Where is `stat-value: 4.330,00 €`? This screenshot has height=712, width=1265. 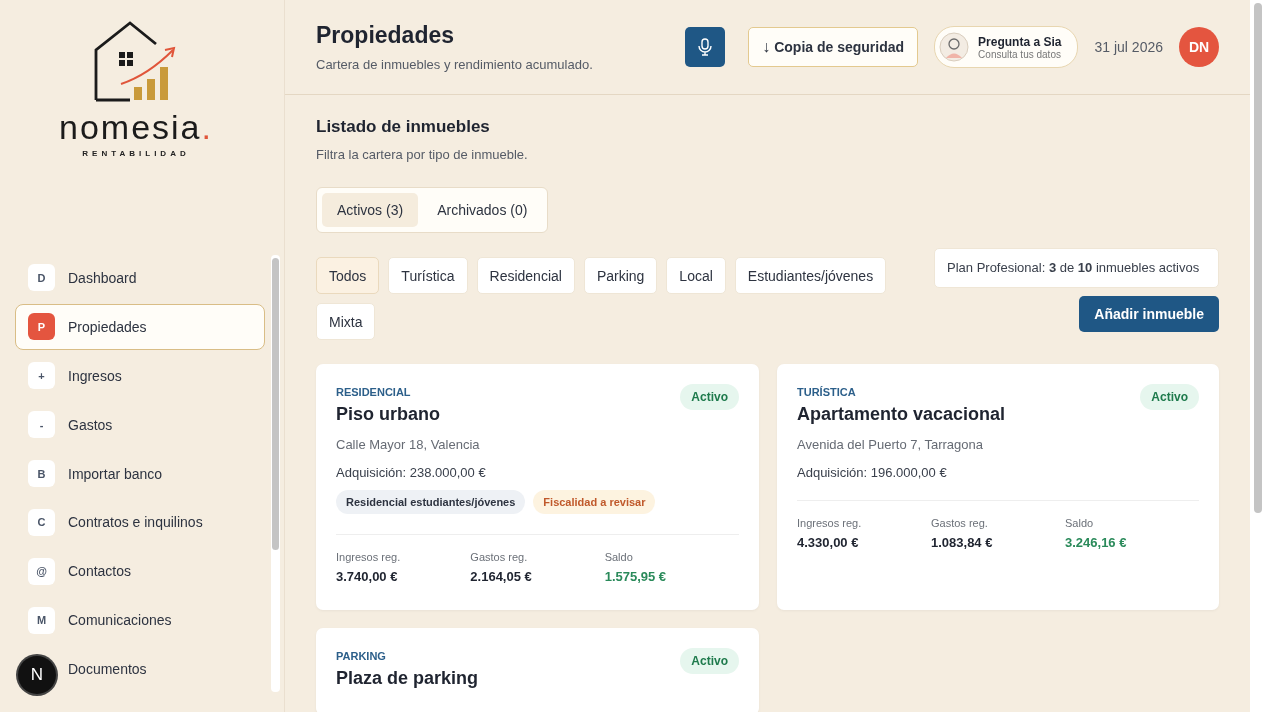
stat-value: 4.330,00 € is located at coordinates (828, 542).